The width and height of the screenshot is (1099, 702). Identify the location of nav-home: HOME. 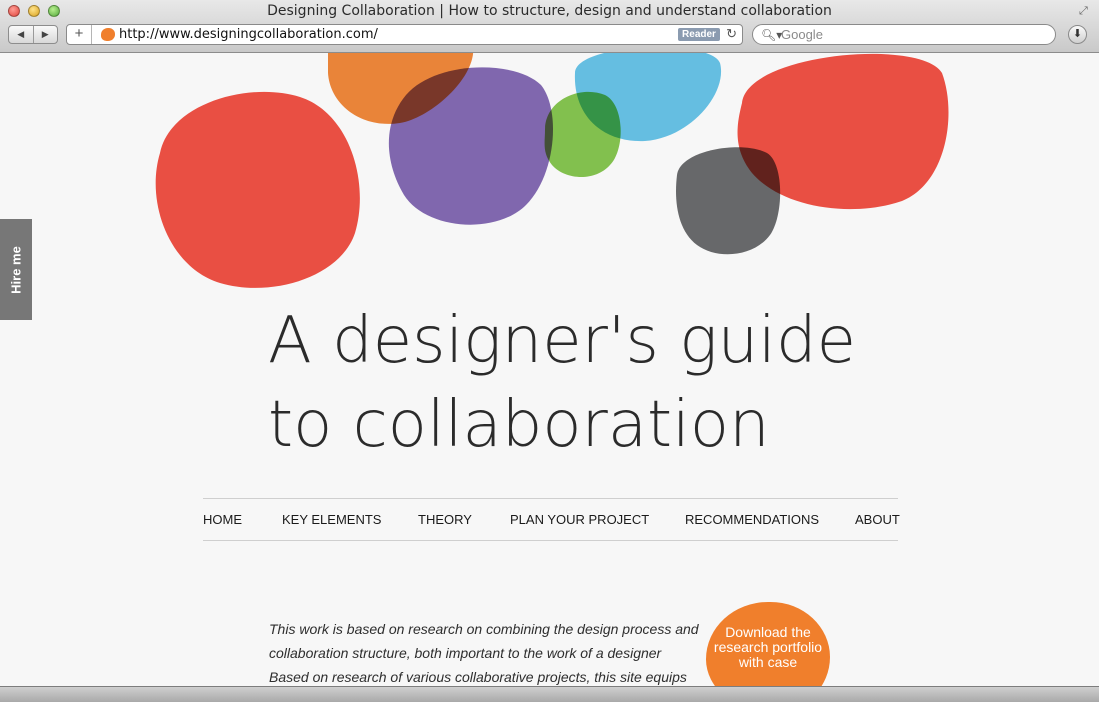
(222, 519).